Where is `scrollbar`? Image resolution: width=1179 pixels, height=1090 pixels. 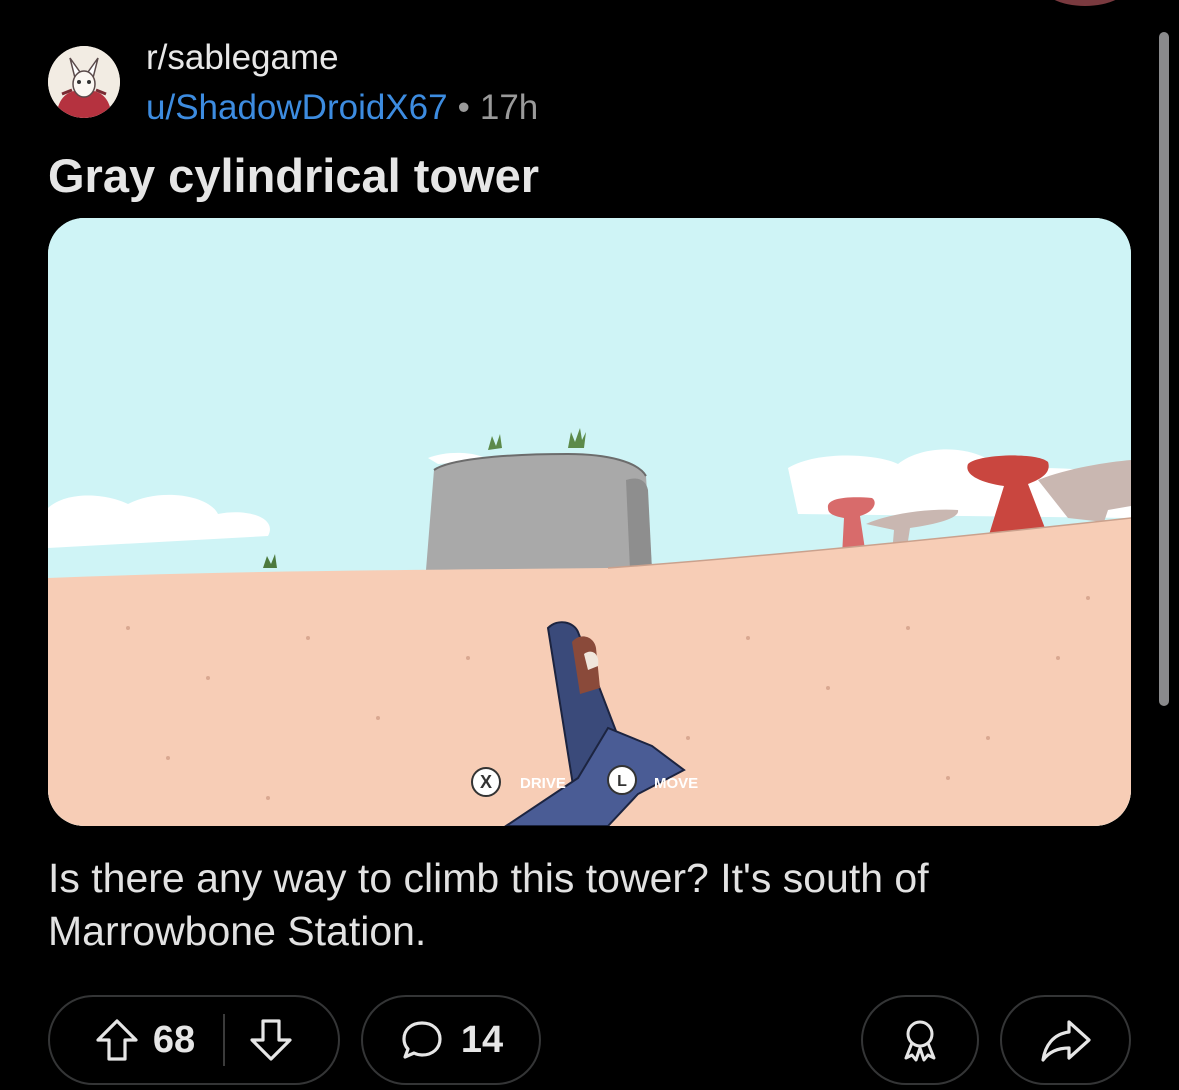
scrollbar is located at coordinates (1164, 369).